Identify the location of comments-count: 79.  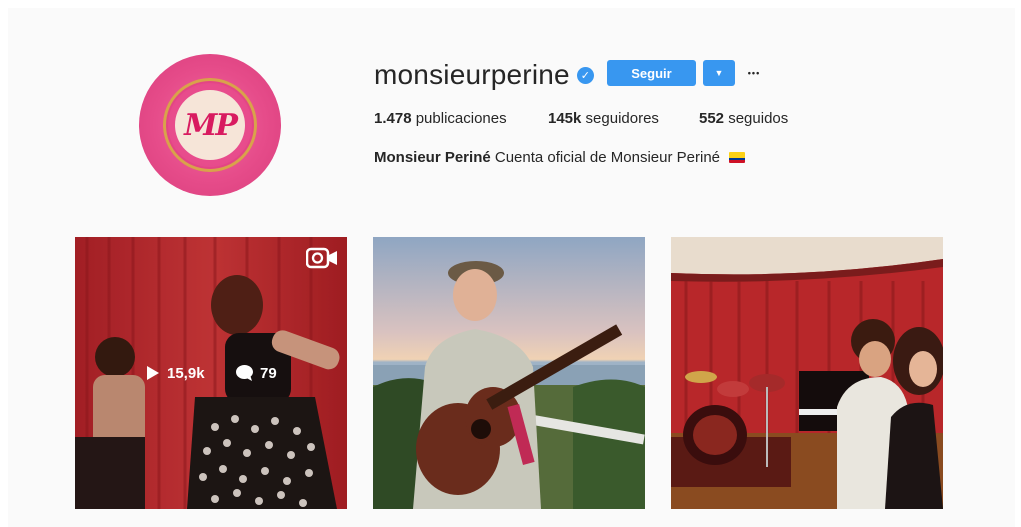
(268, 373).